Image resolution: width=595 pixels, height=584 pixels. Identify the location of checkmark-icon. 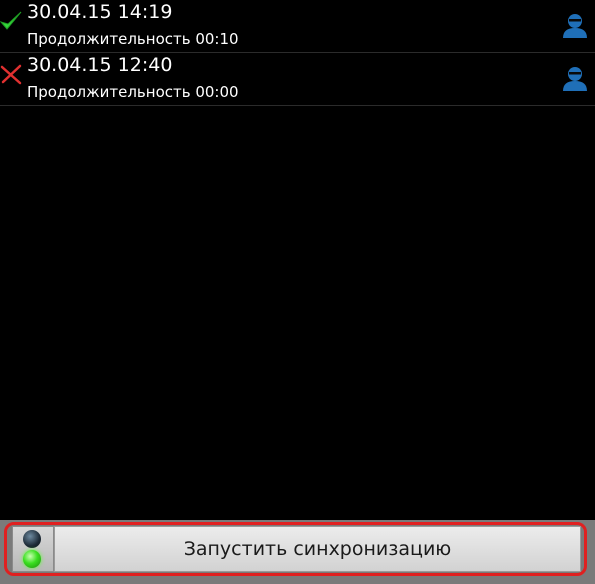
(11, 20).